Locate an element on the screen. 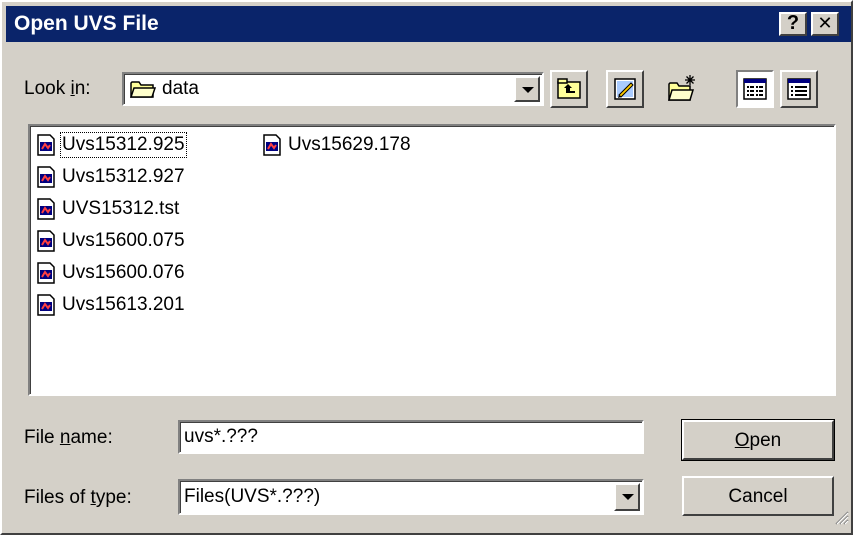 This screenshot has width=853, height=535. file-type-value: Files(UVS*.???) is located at coordinates (252, 496).